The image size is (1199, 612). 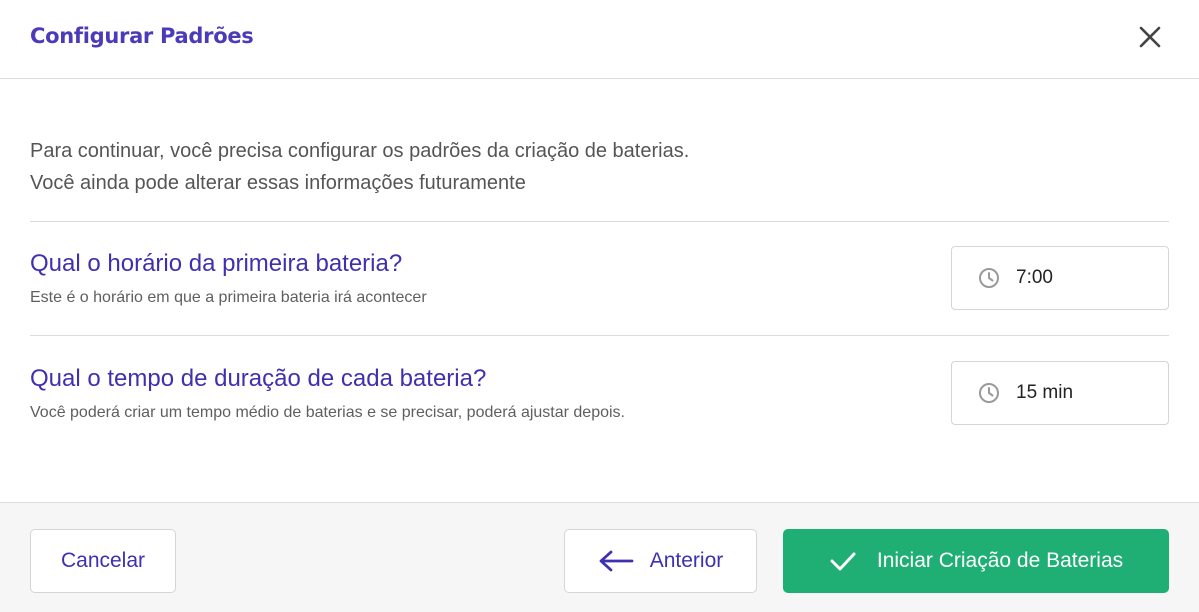 I want to click on dialog-title: Configurar Padrões, so click(x=142, y=36).